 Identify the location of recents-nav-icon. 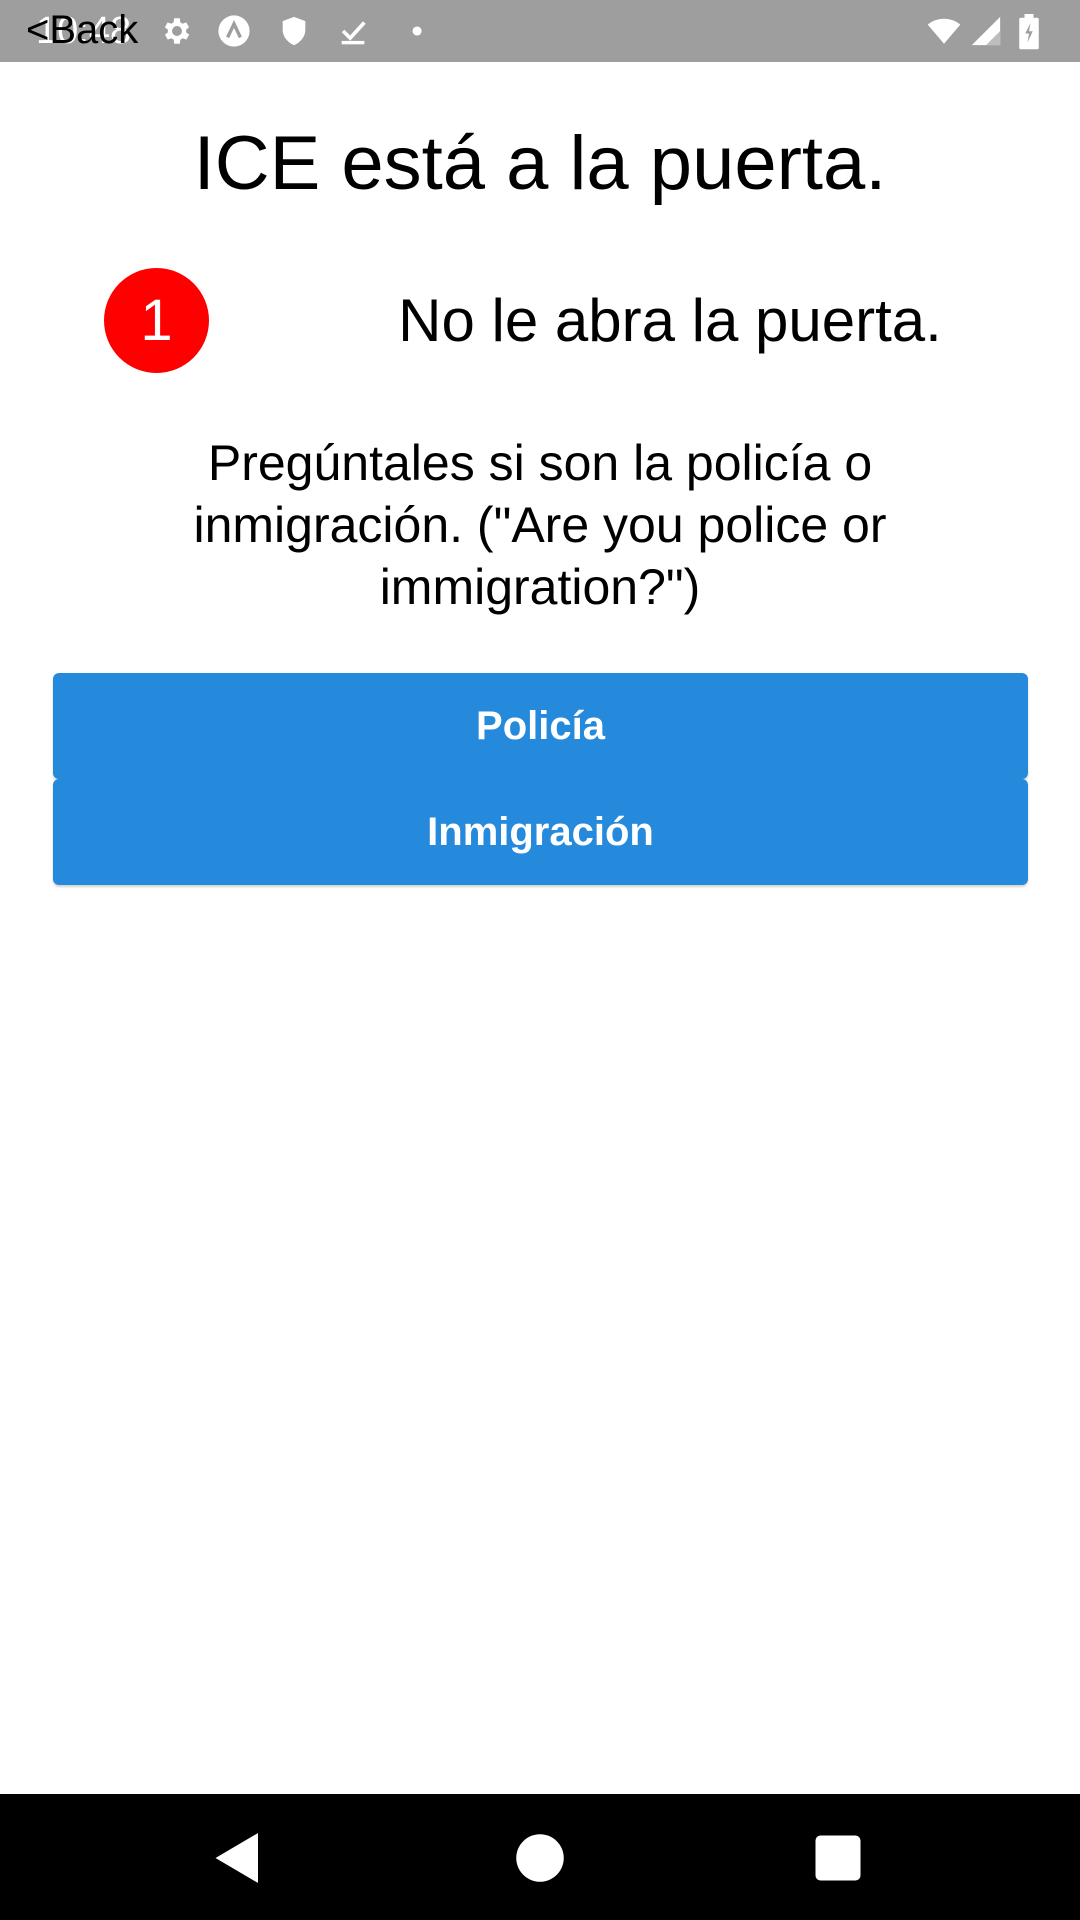
(838, 1858).